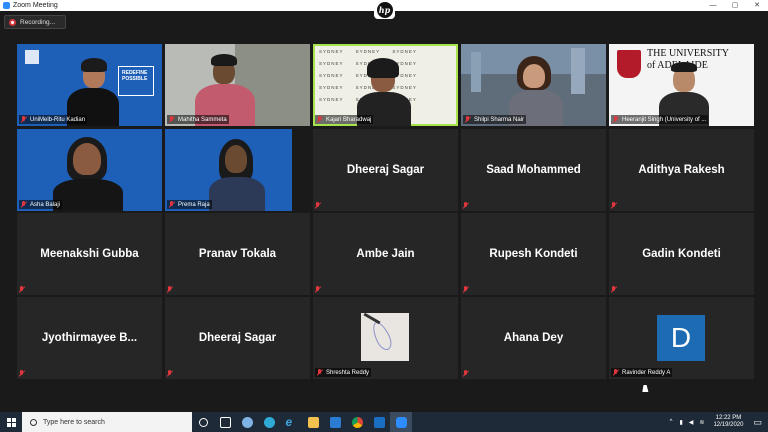 The height and width of the screenshot is (432, 768). I want to click on file-explorer-icon, so click(313, 422).